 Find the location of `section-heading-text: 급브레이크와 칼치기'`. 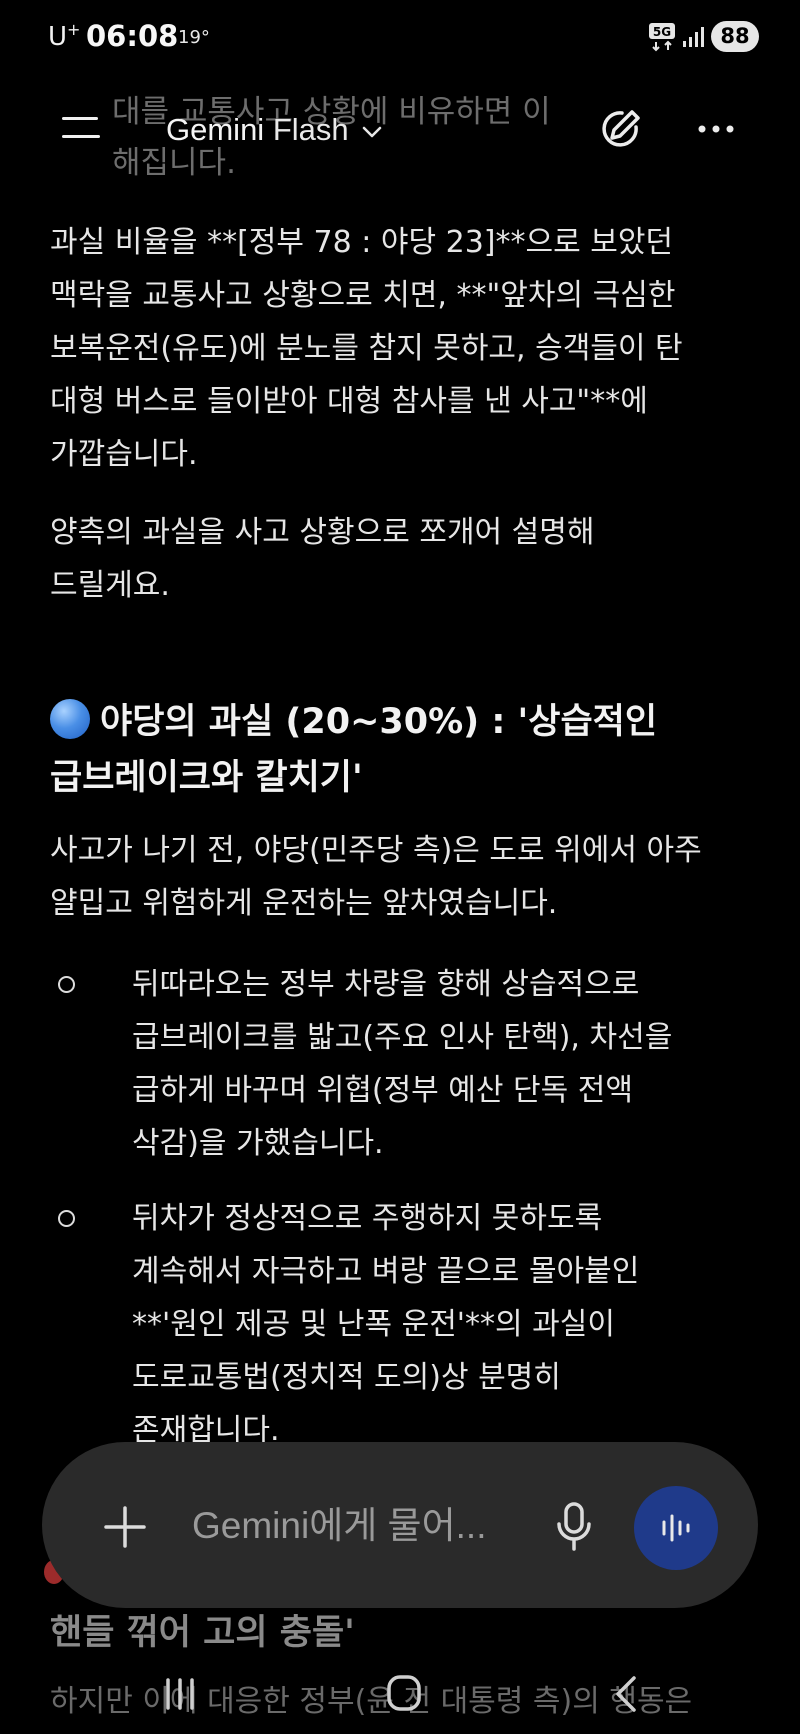

section-heading-text: 급브레이크와 칼치기' is located at coordinates (206, 778).